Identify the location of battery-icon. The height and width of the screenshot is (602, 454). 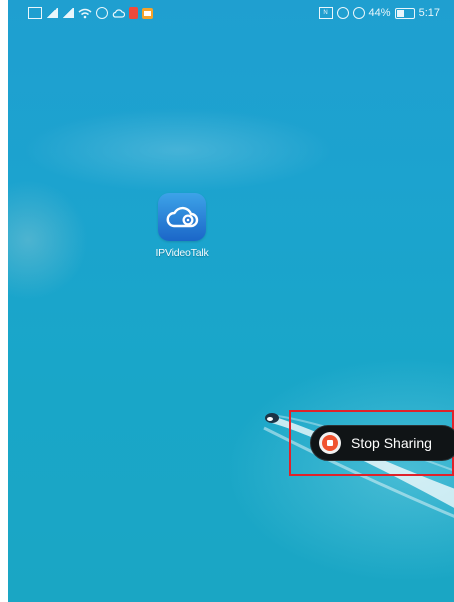
(404, 13).